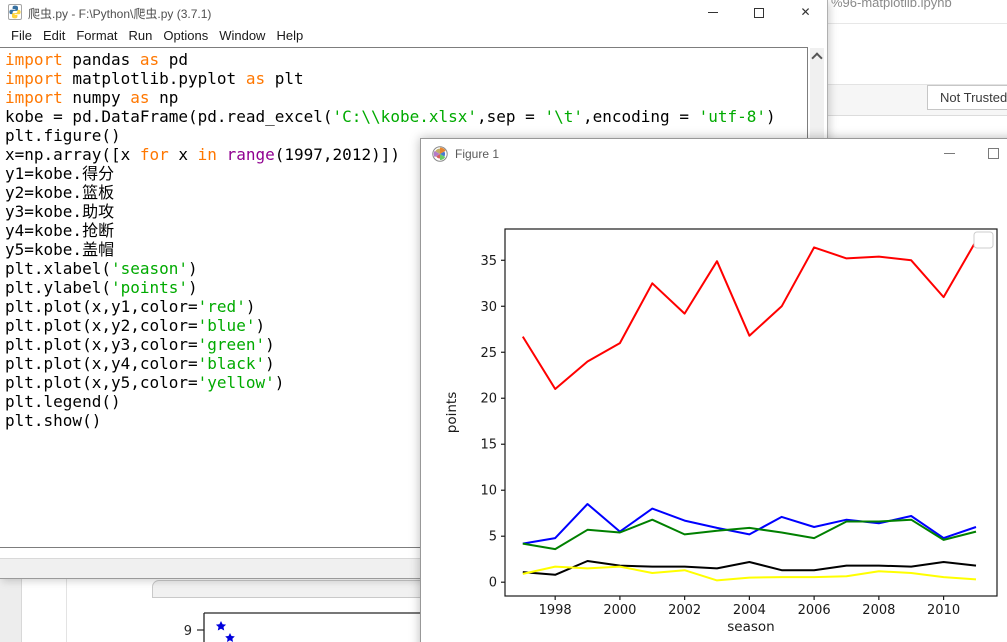 The height and width of the screenshot is (642, 1007). I want to click on empty-legend-box, so click(983, 240).